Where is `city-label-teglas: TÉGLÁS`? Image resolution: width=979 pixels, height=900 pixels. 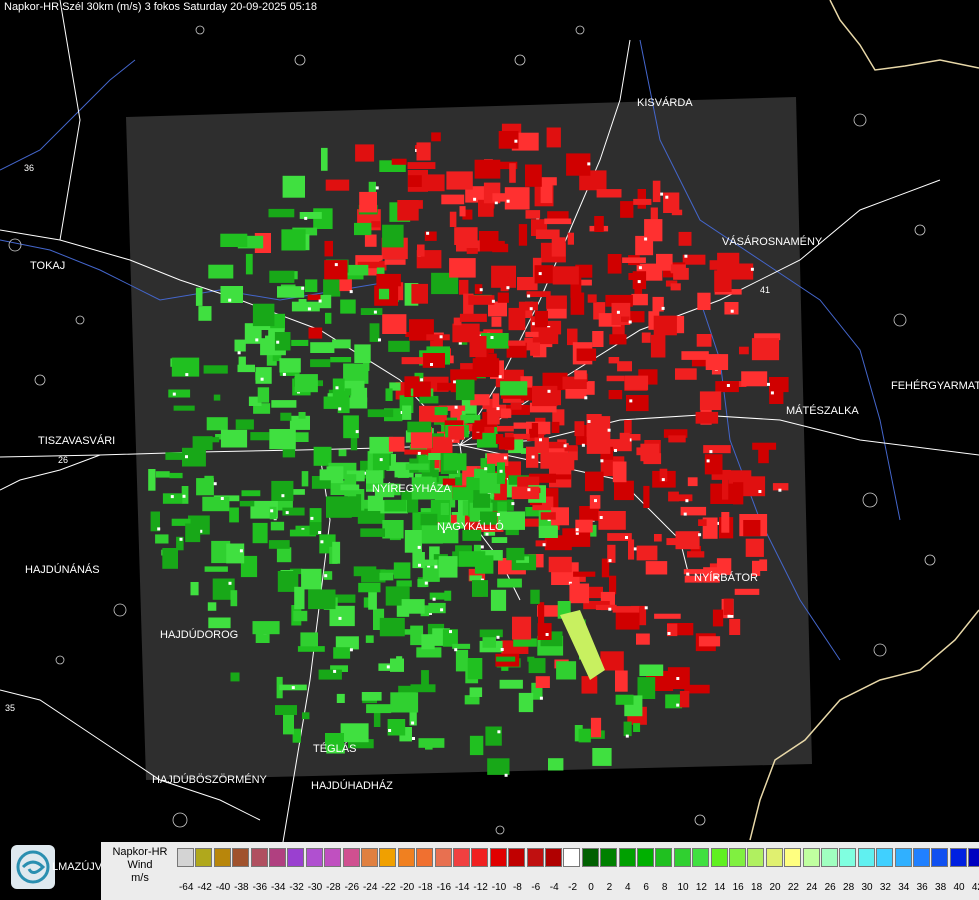 city-label-teglas: TÉGLÁS is located at coordinates (335, 749).